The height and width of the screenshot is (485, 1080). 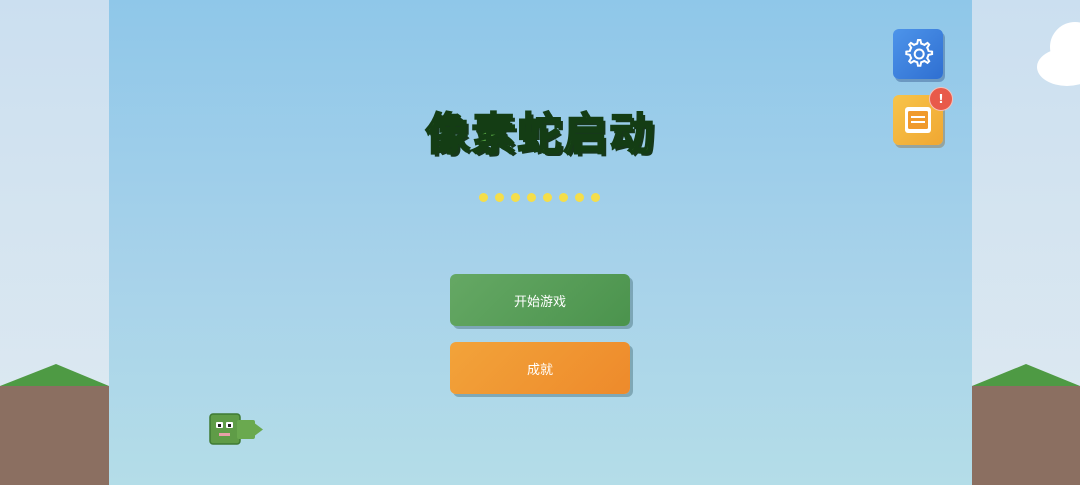 What do you see at coordinates (236, 429) in the screenshot?
I see `snake-sprite` at bounding box center [236, 429].